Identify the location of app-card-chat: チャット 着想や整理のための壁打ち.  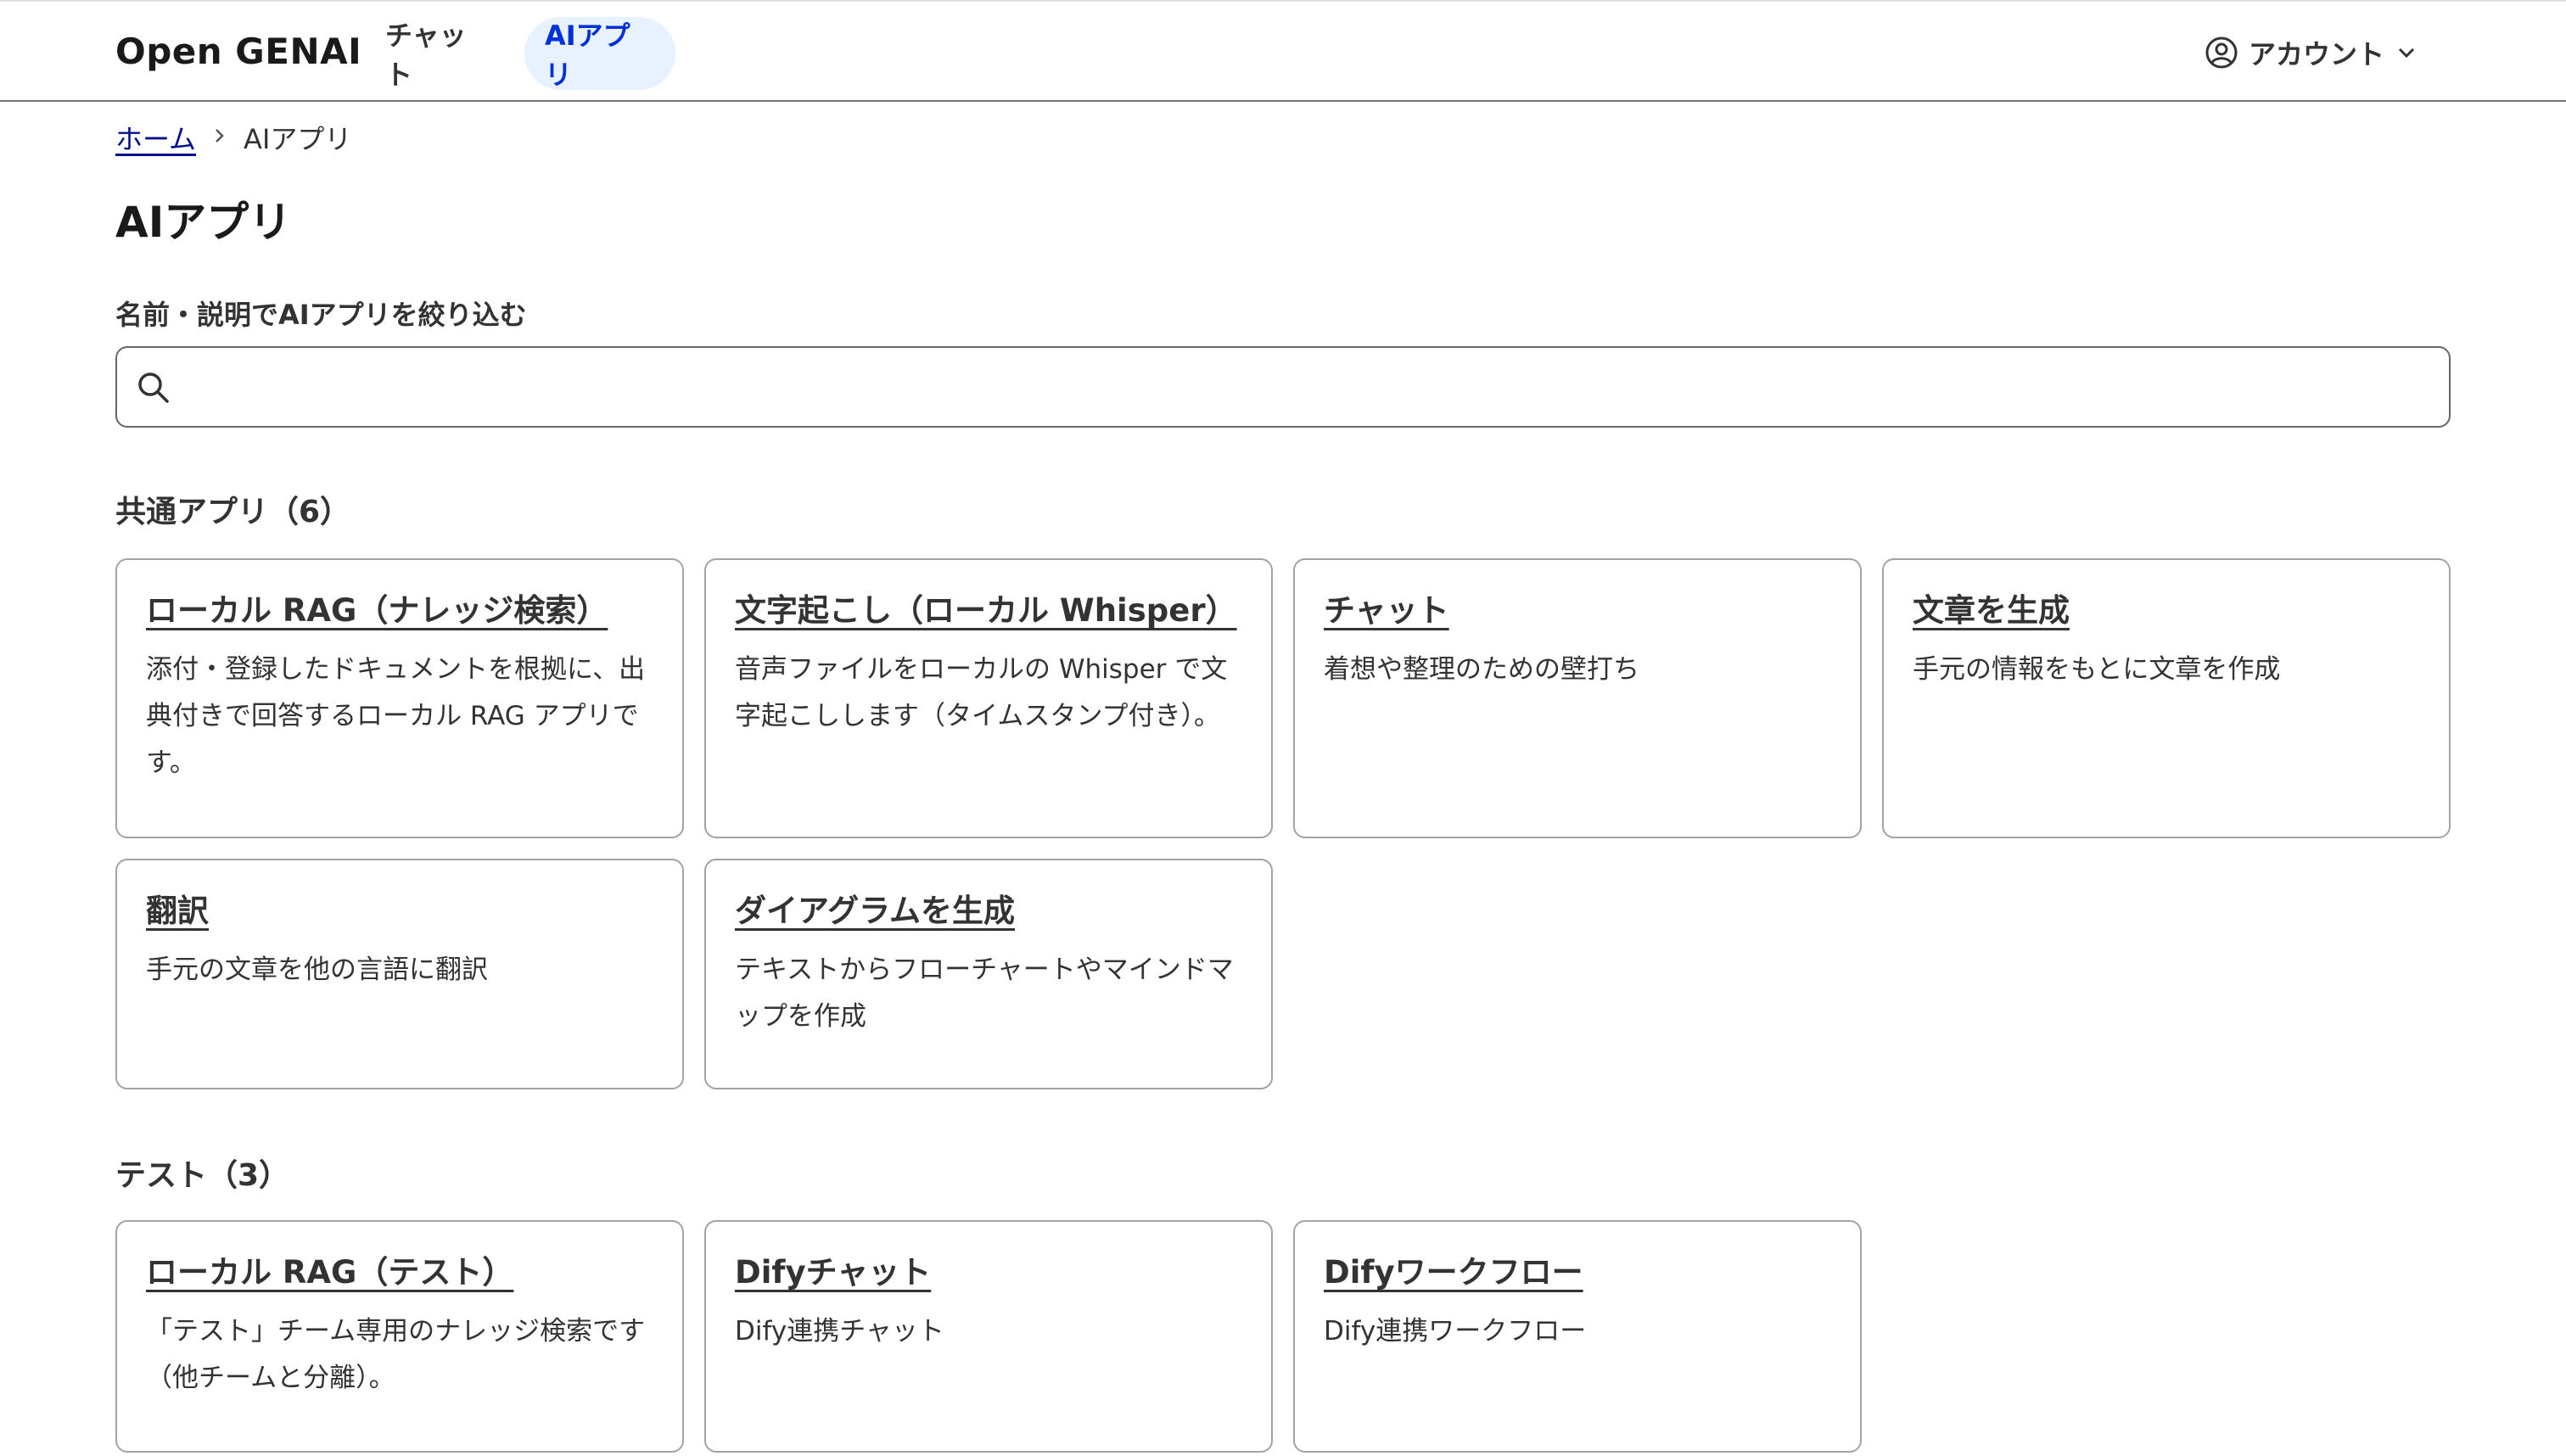
(1577, 698).